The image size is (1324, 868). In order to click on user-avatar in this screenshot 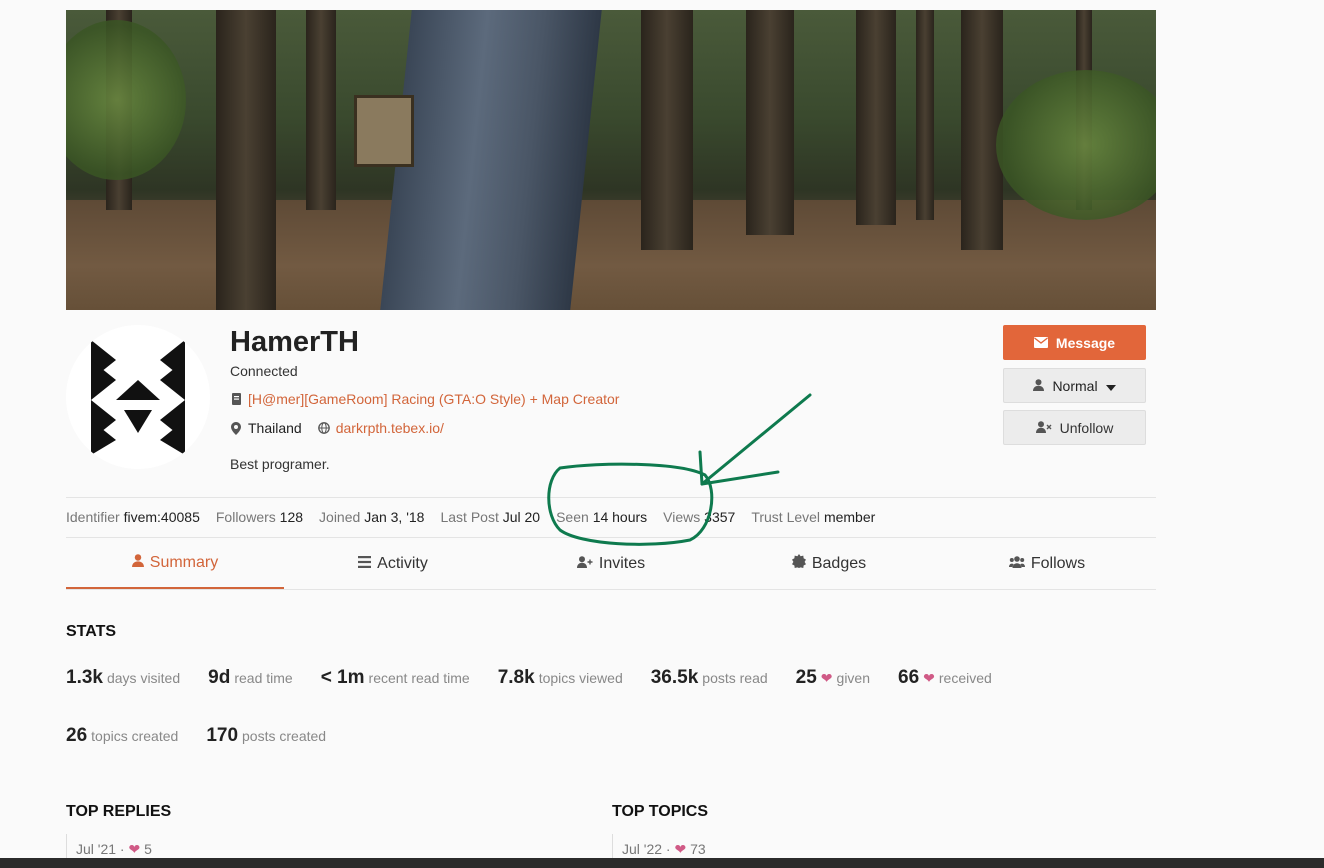, I will do `click(138, 397)`.